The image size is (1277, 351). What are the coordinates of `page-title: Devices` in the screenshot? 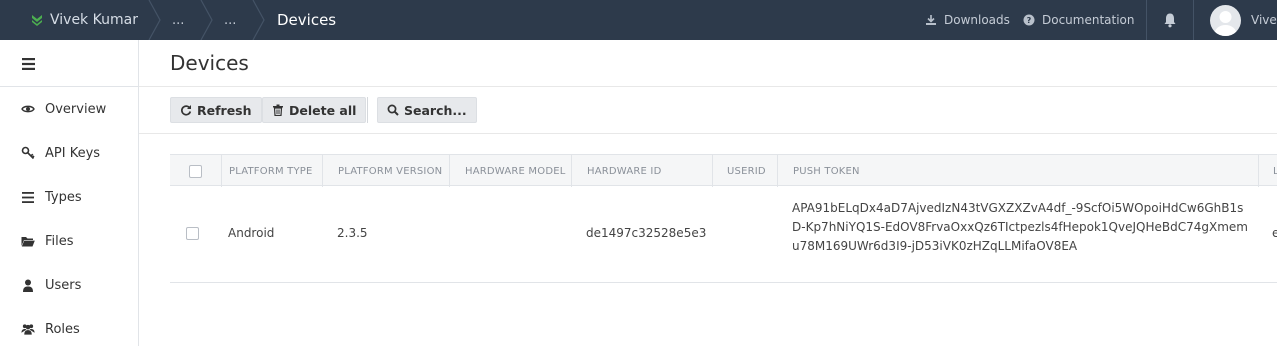 It's located at (209, 63).